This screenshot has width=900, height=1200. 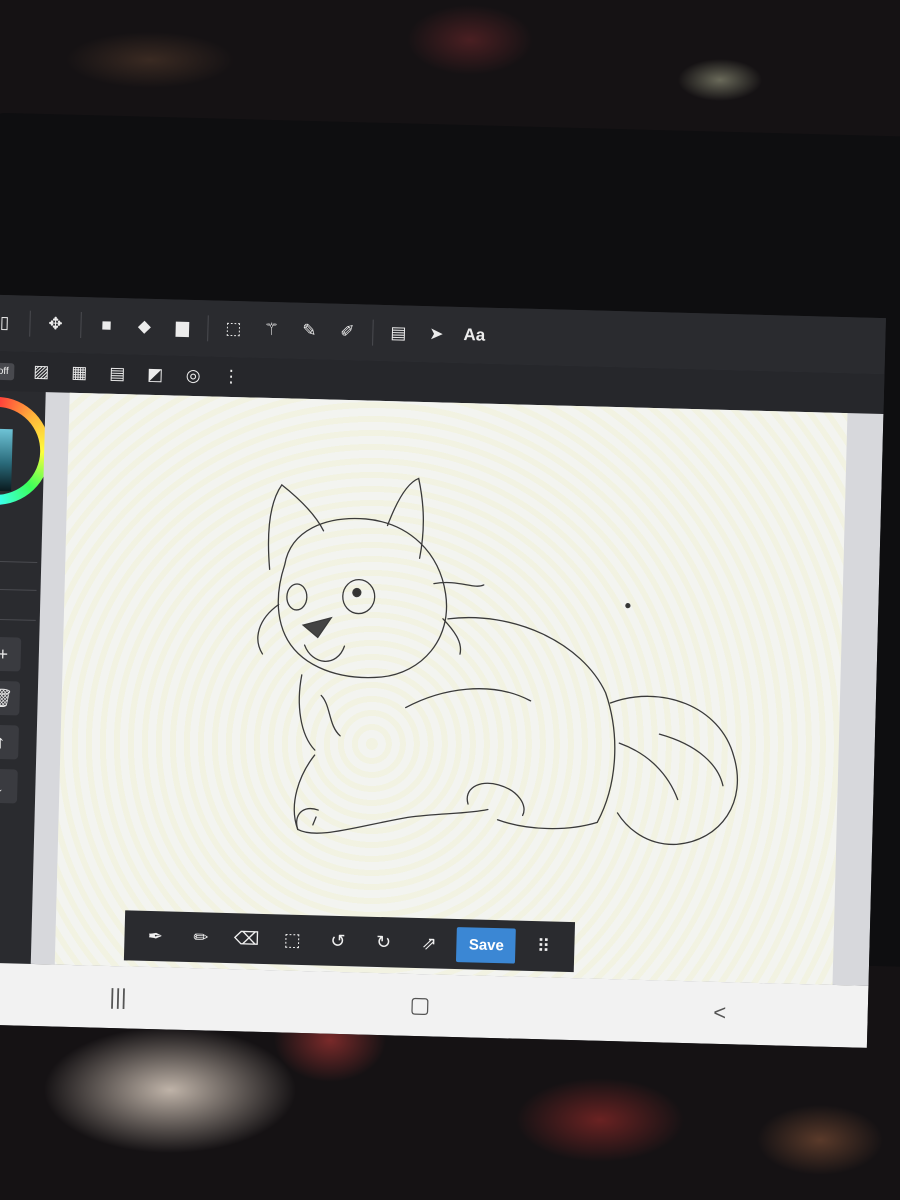 I want to click on eraser-icon: ⌫, so click(x=246, y=938).